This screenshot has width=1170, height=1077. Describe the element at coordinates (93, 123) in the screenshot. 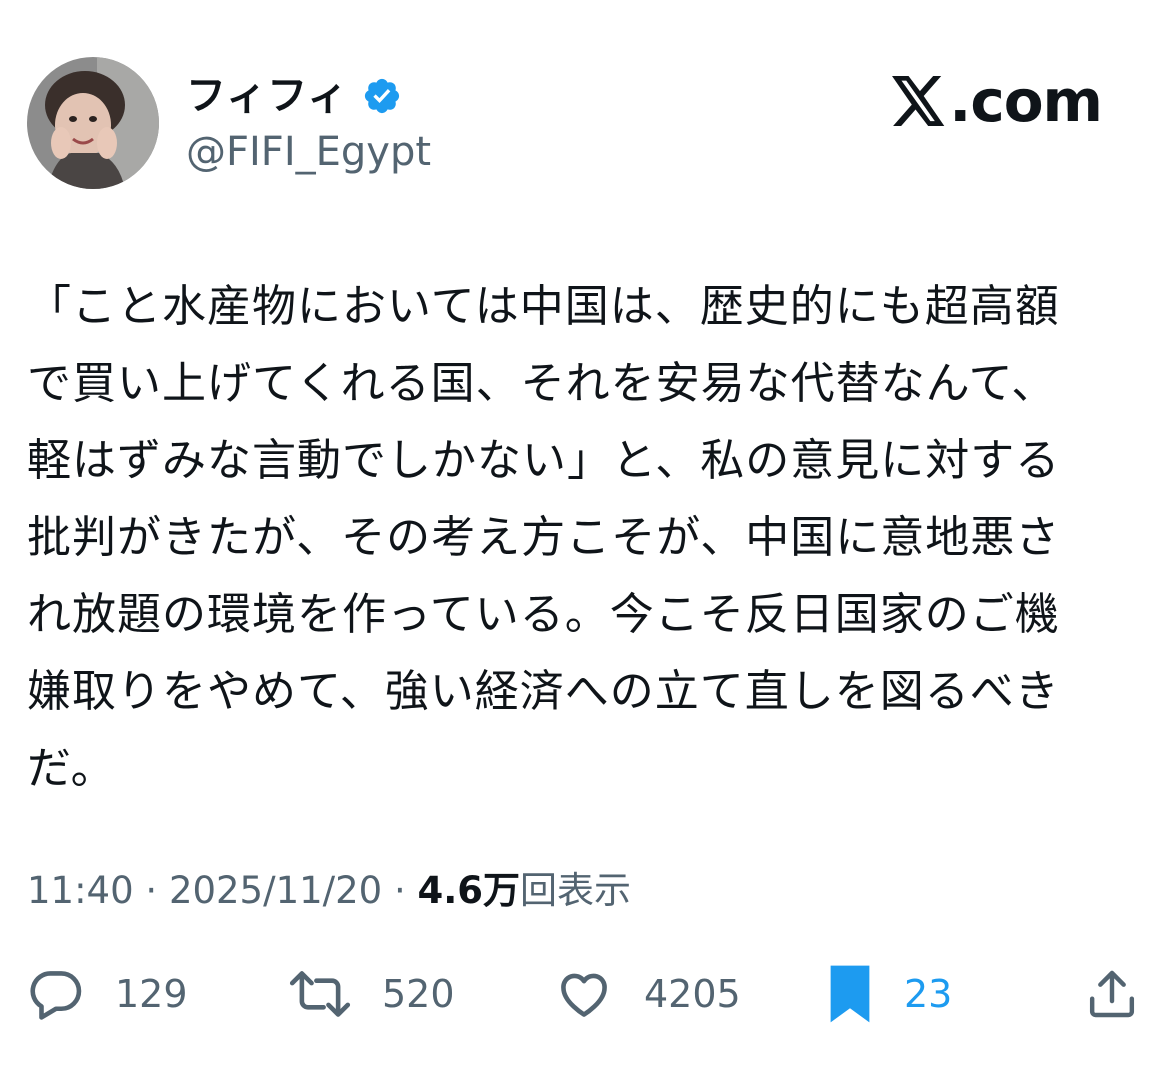

I see `avatar` at that location.